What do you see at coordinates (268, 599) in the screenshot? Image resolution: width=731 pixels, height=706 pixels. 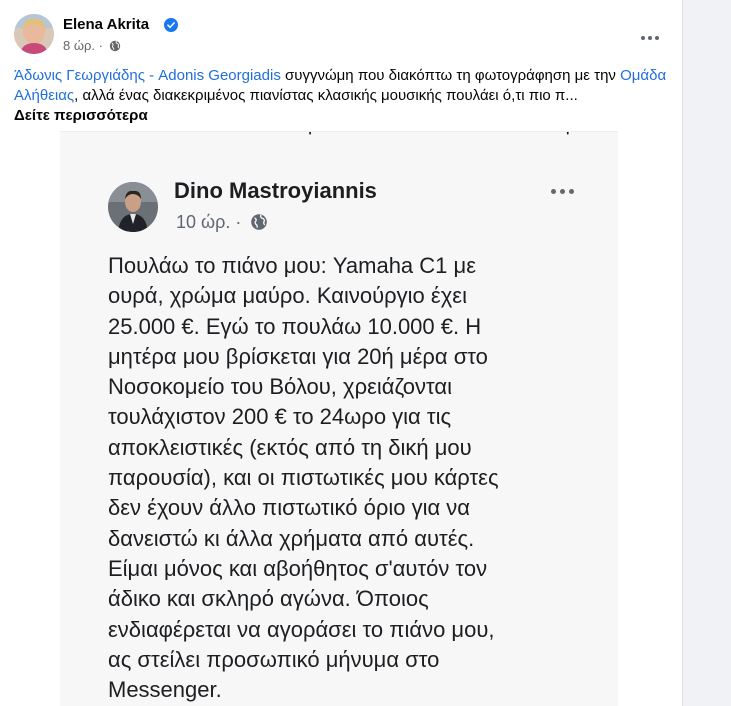 I see `inner-text-line: άδικο και σκληρό αγώνα. Όποιος` at bounding box center [268, 599].